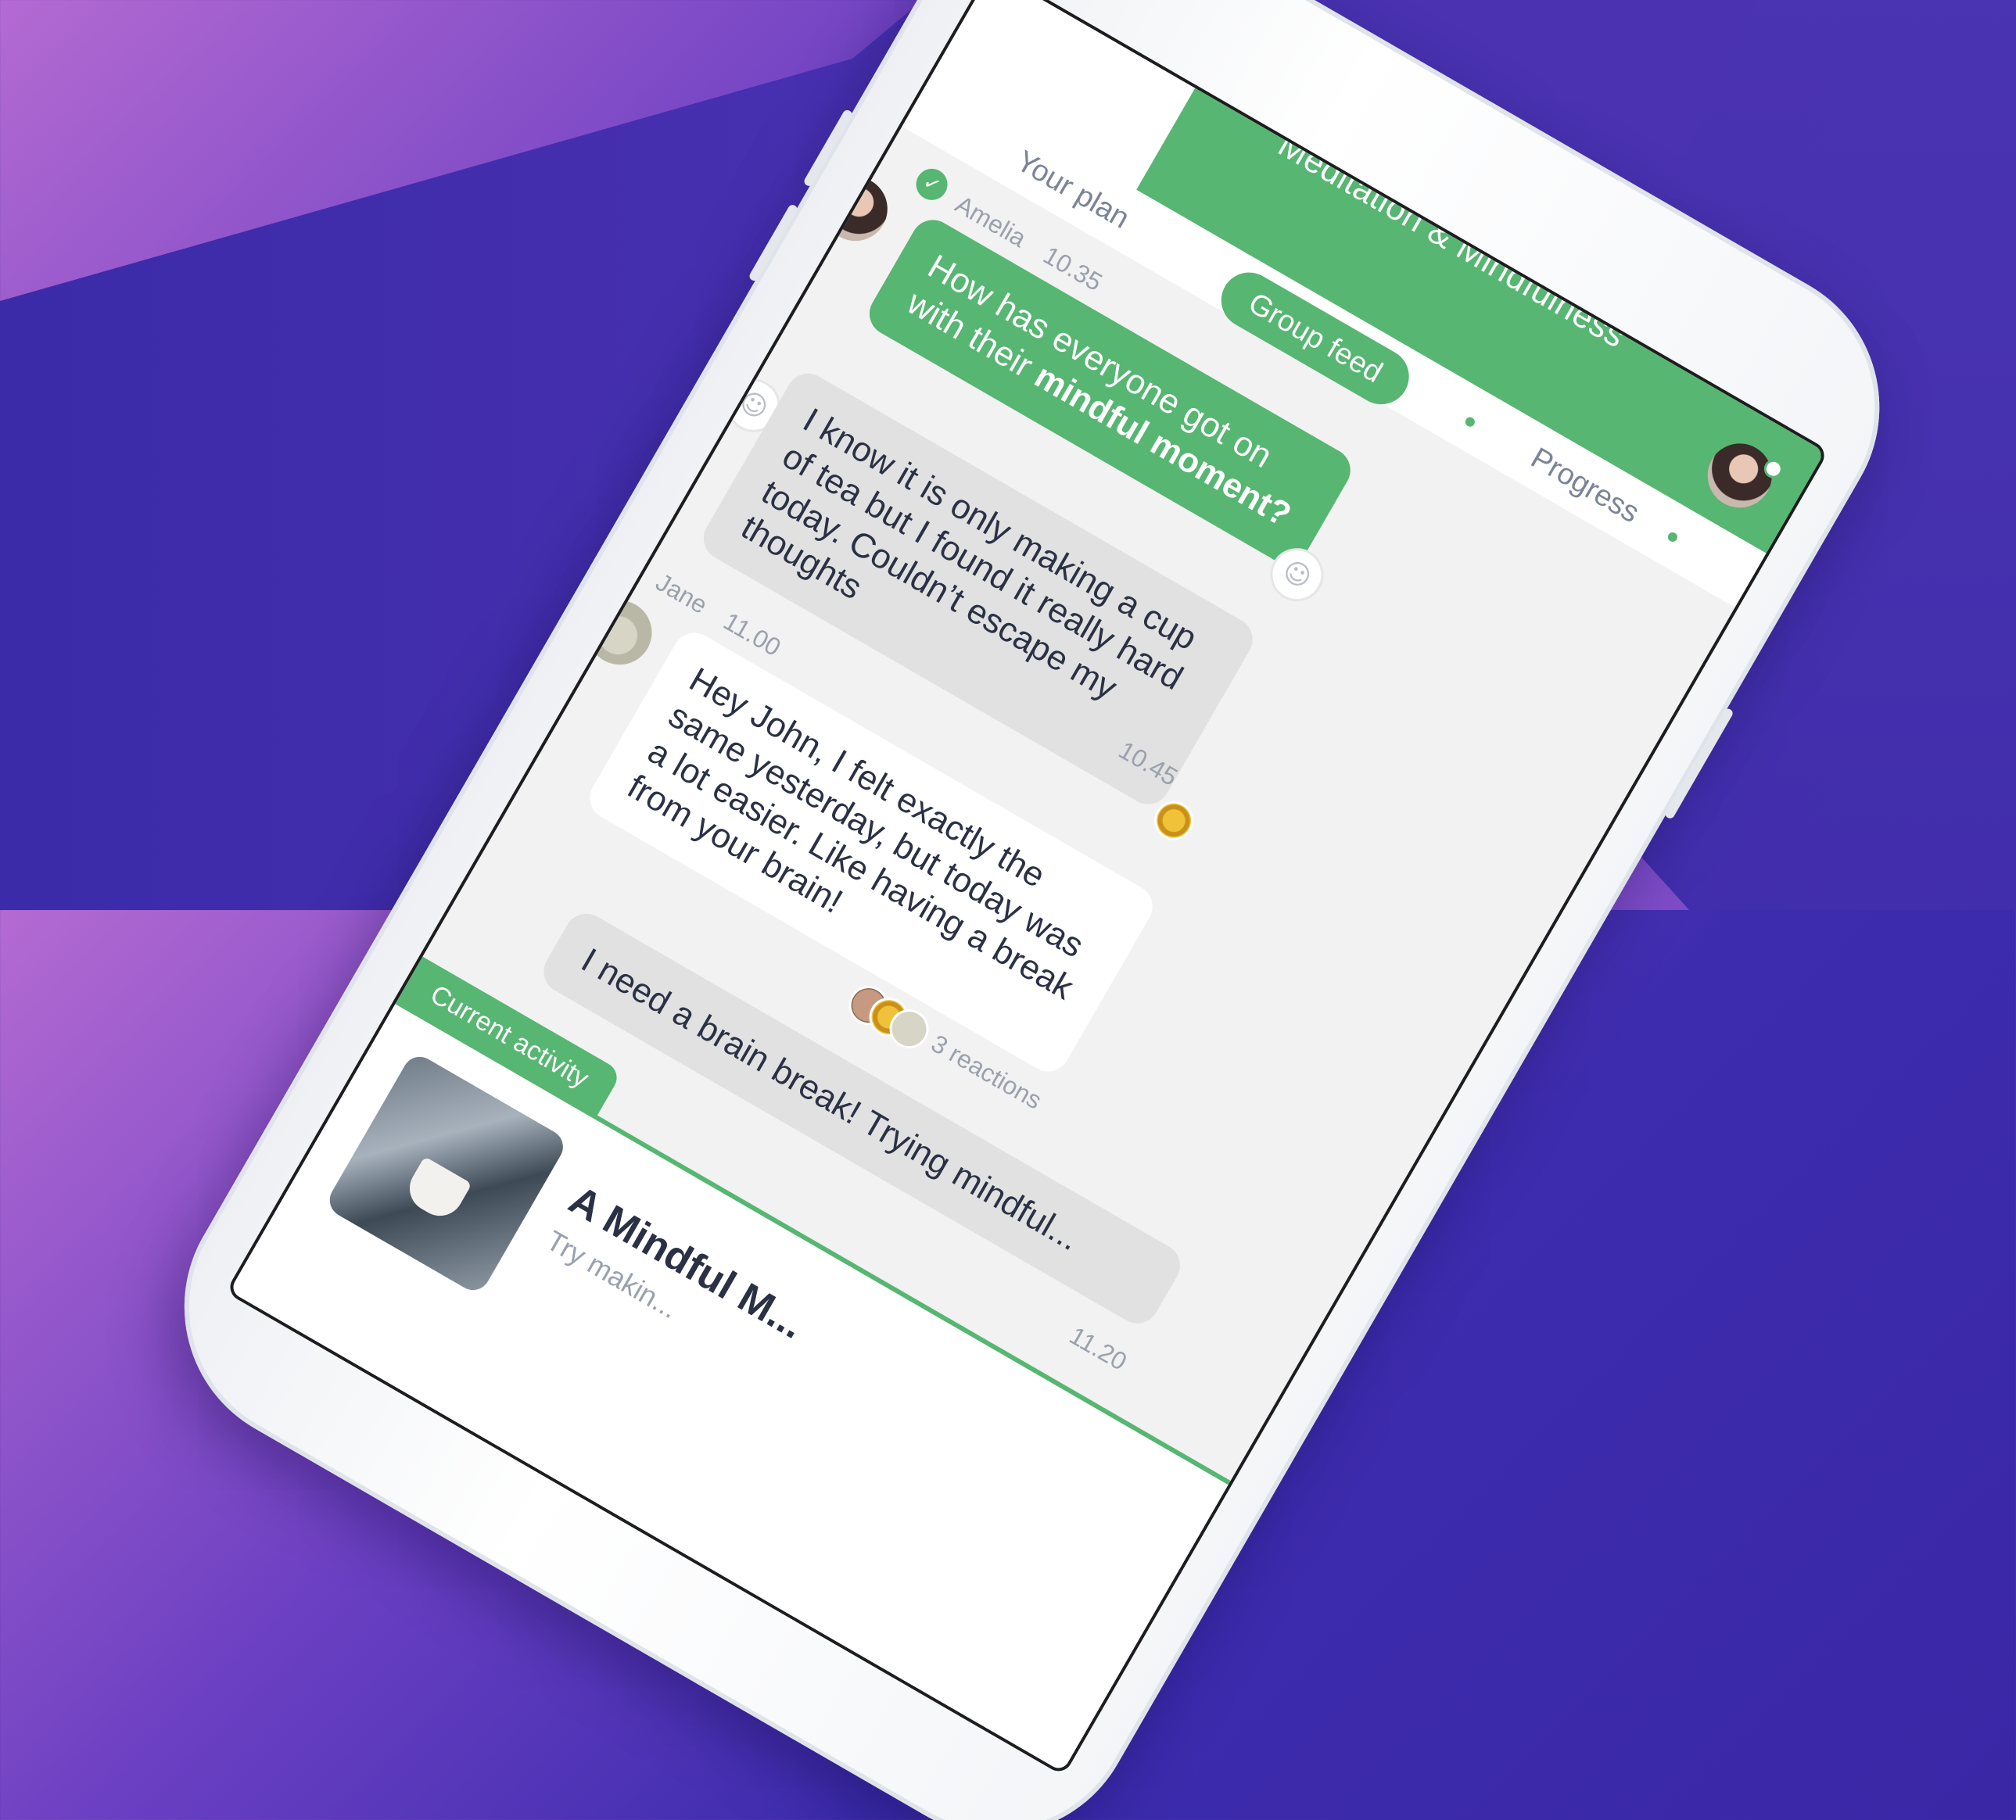 This screenshot has height=1820, width=2016. What do you see at coordinates (1470, 421) in the screenshot?
I see `group-feed-dot-icon` at bounding box center [1470, 421].